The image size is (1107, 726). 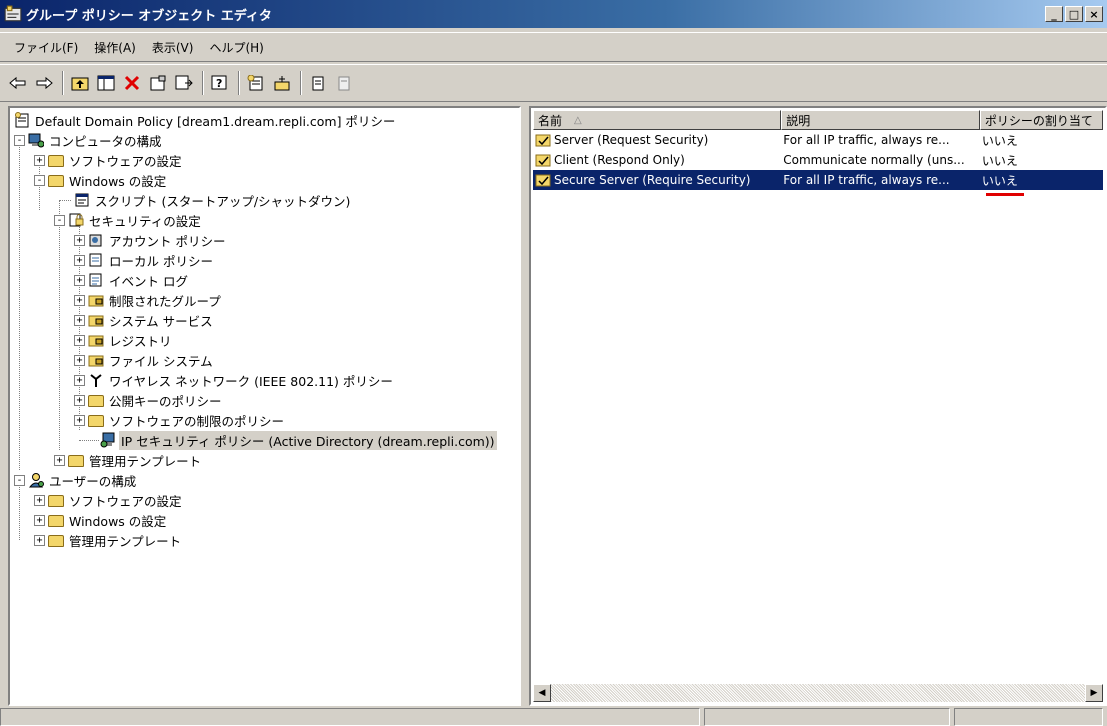 What do you see at coordinates (1074, 14) in the screenshot?
I see `maximize-button: □` at bounding box center [1074, 14].